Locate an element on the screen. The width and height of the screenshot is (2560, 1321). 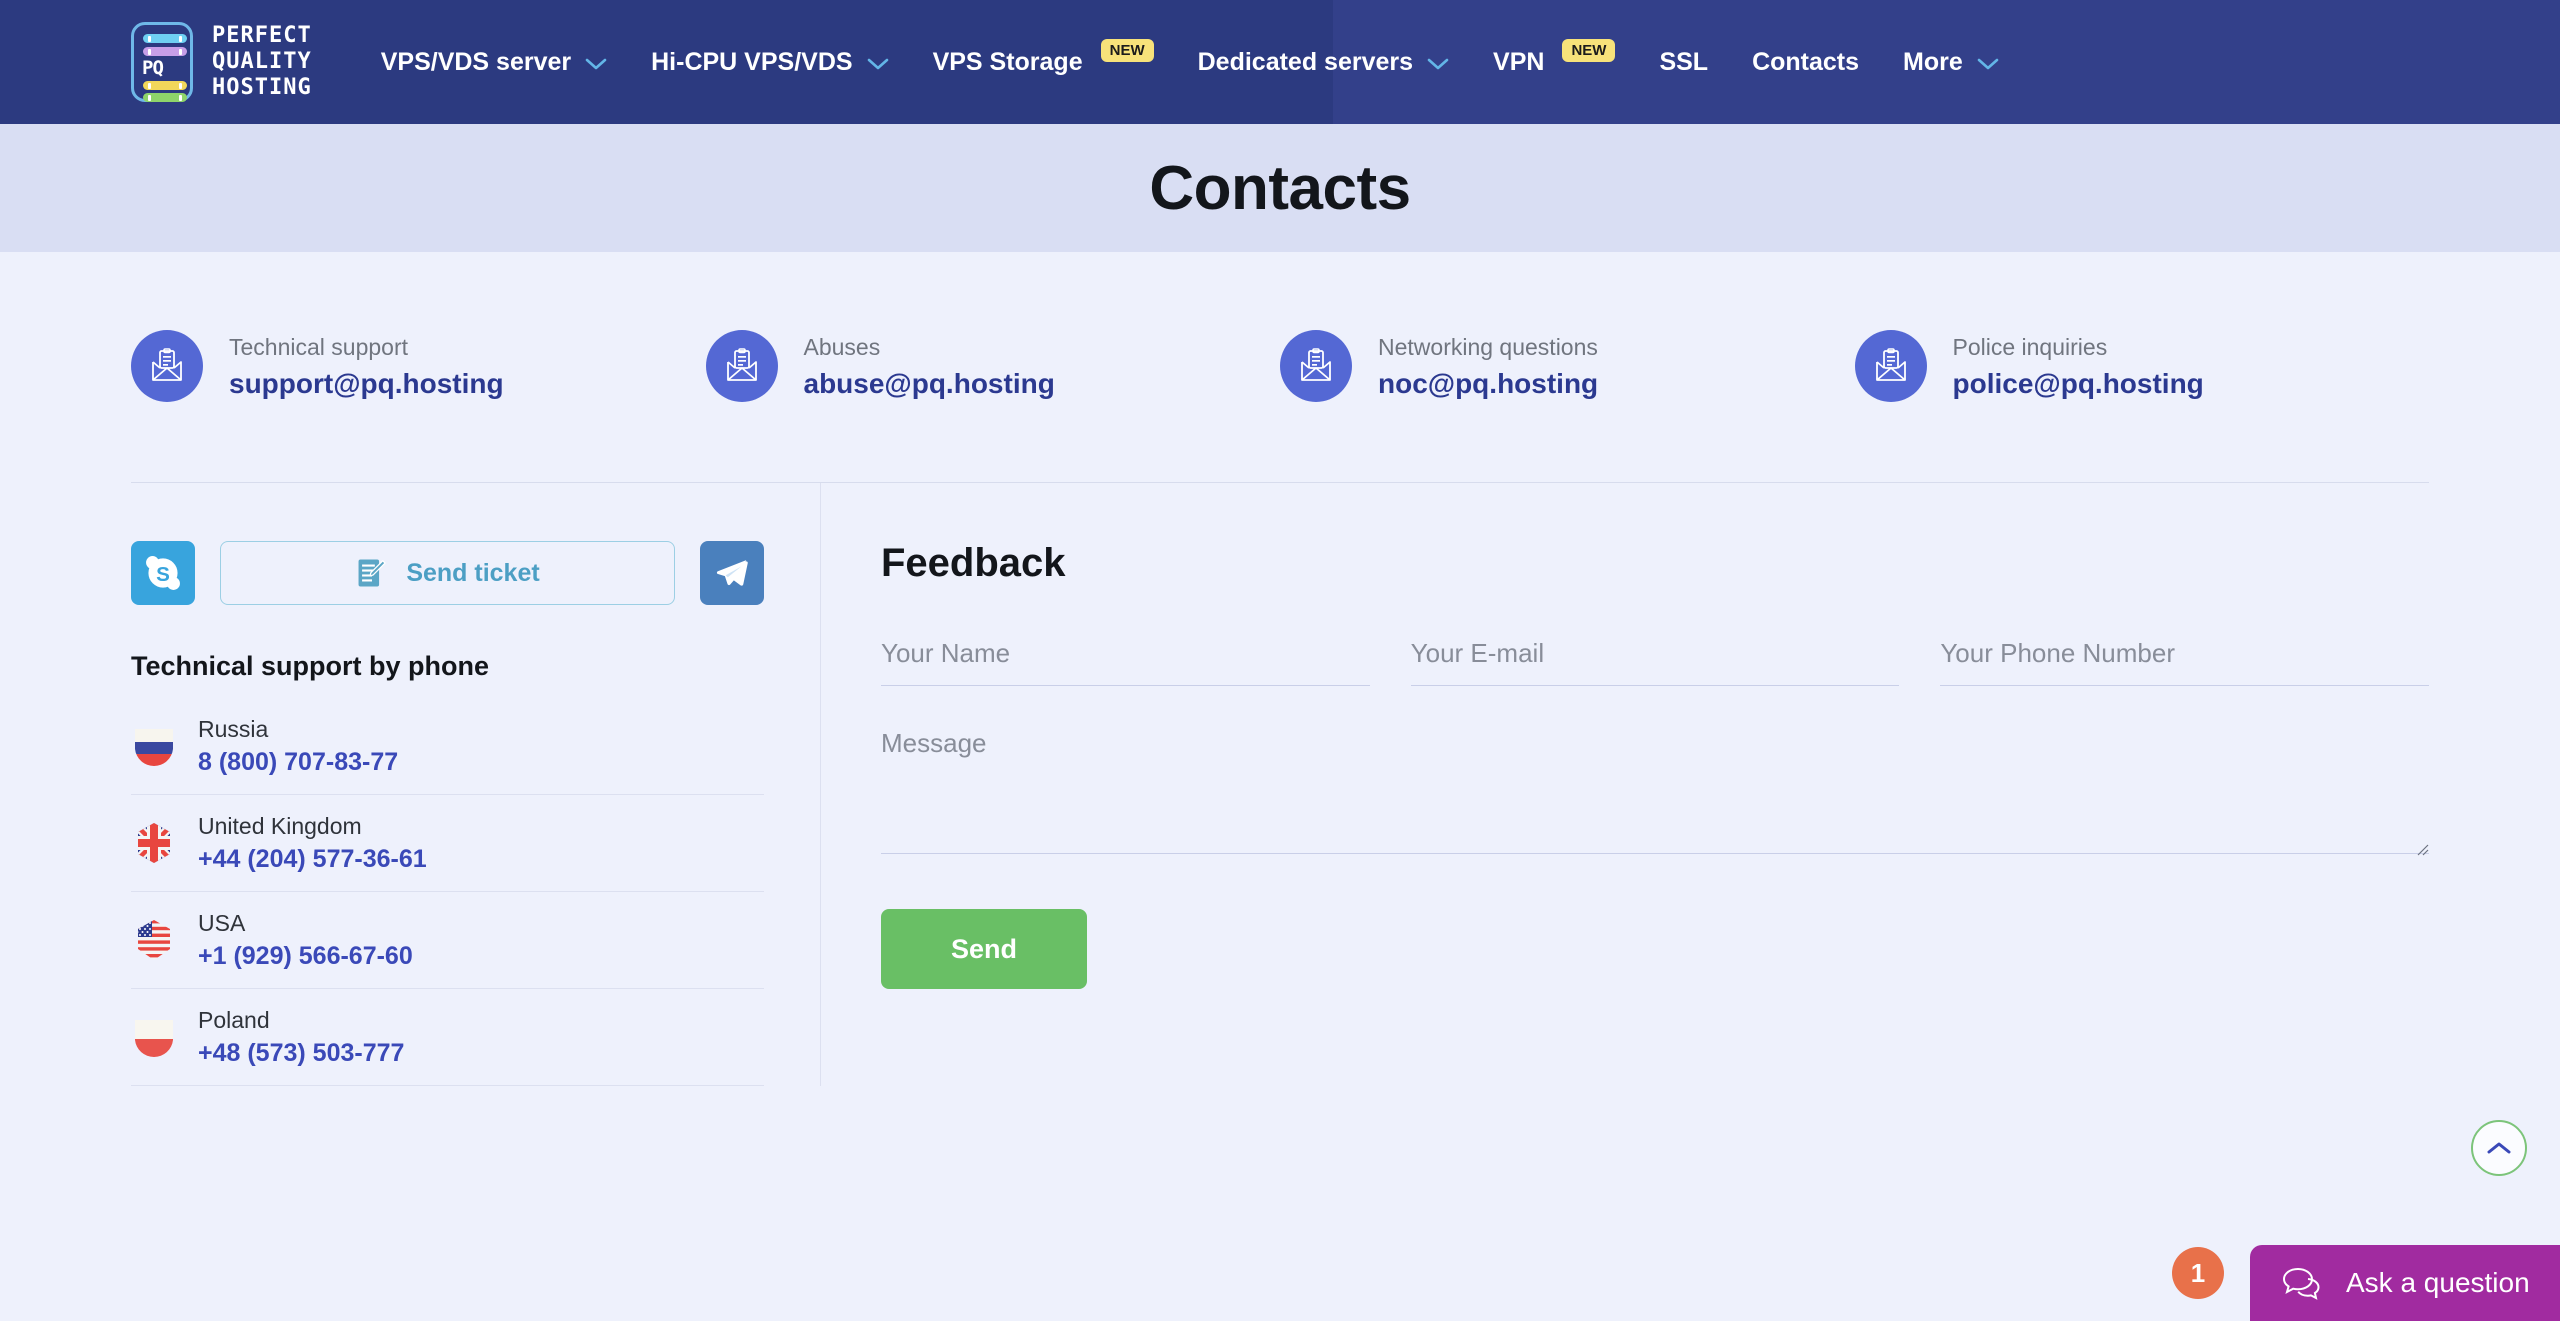
email-contact-block: Abuses abuse@pq.hosting is located at coordinates (993, 366).